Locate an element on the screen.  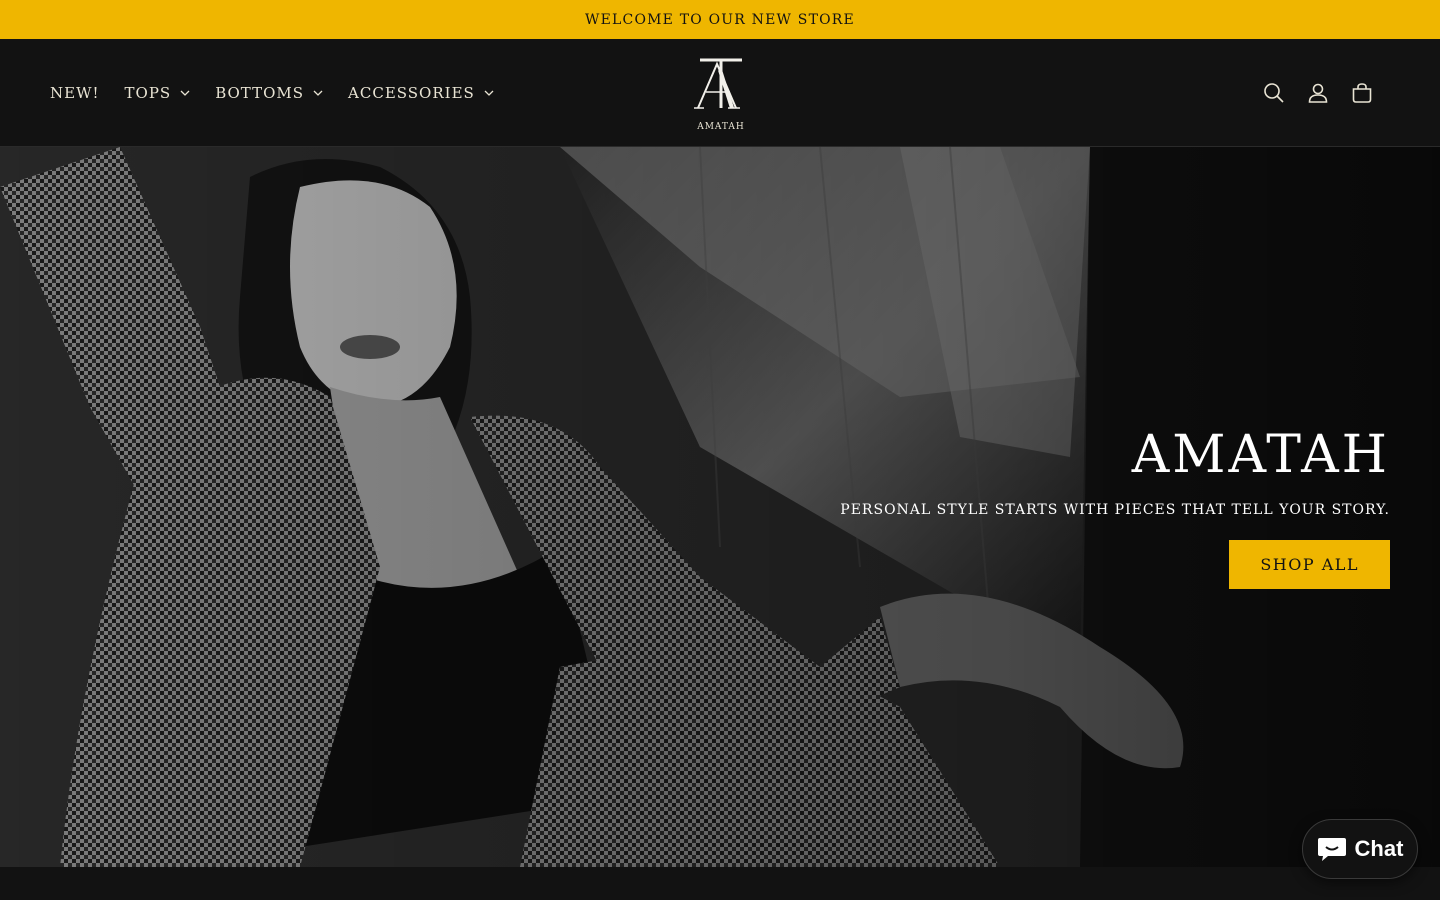
logo-wordmark: AMATAH is located at coordinates (721, 127).